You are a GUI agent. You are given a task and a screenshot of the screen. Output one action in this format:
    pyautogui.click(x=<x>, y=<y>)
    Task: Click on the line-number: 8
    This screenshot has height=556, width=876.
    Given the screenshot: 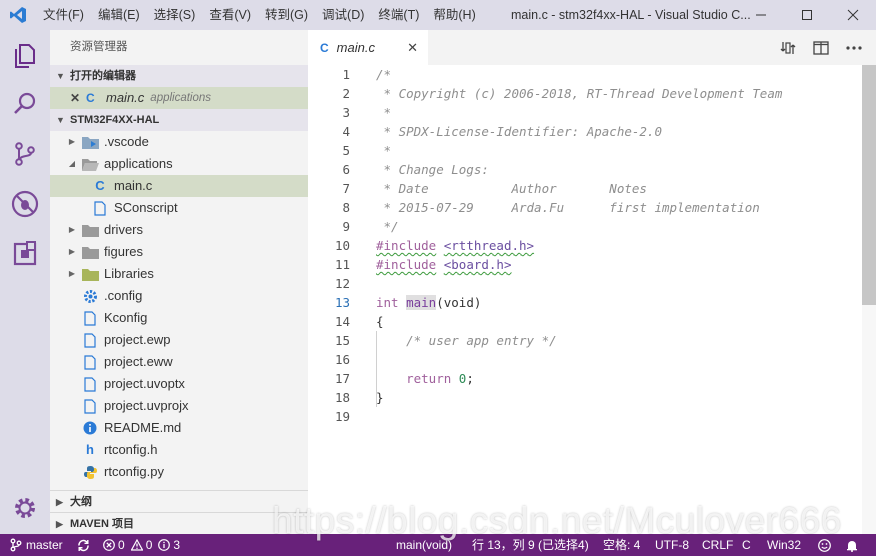 What is the action you would take?
    pyautogui.click(x=346, y=207)
    